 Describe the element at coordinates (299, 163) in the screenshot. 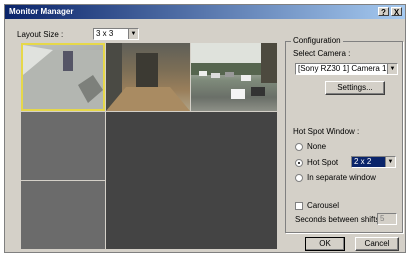

I see `radio-hot-spot` at that location.